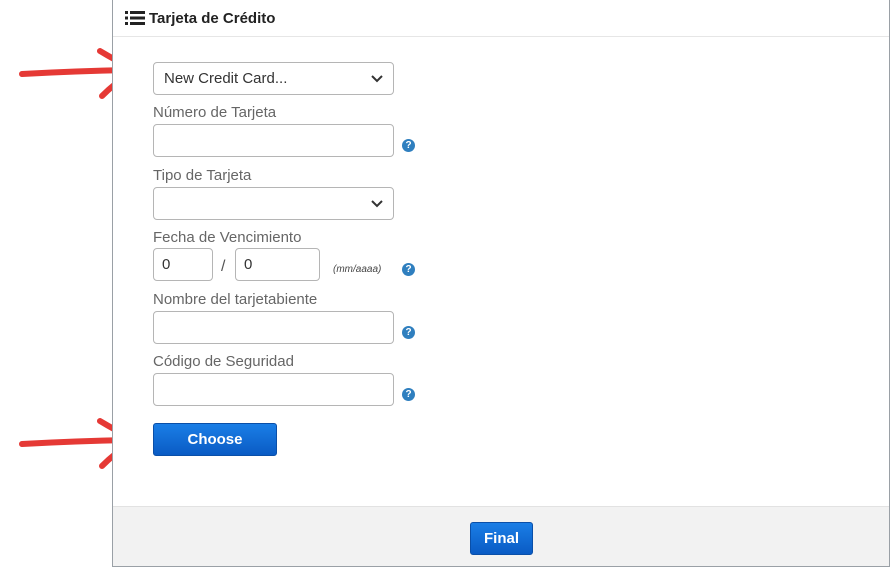  I want to click on expiry-help-icon: ?, so click(408, 269).